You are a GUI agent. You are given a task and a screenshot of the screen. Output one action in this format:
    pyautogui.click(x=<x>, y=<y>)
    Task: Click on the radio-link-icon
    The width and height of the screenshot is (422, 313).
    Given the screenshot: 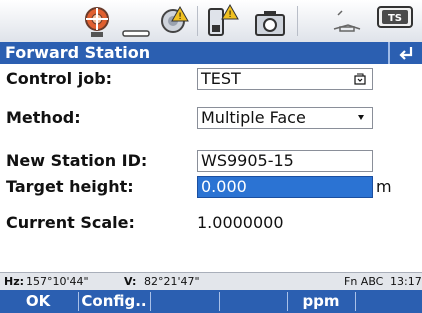 What is the action you would take?
    pyautogui.click(x=136, y=21)
    